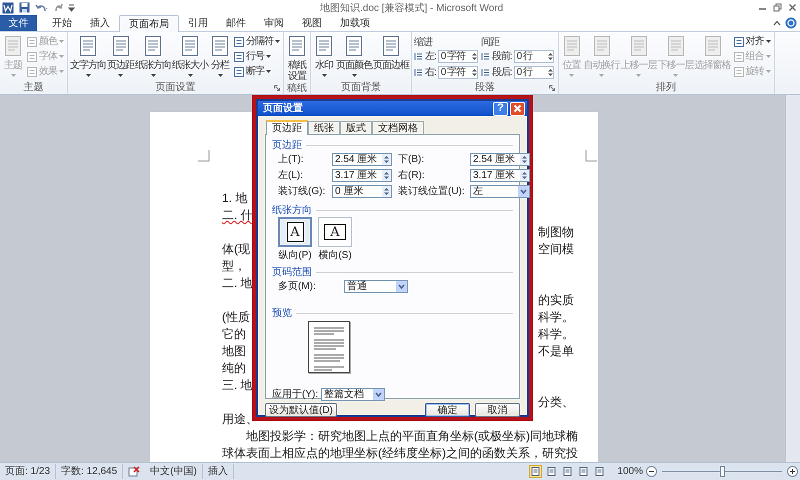 This screenshot has width=800, height=480. Describe the element at coordinates (18, 23) in the screenshot. I see `file-tab: 文件` at that location.